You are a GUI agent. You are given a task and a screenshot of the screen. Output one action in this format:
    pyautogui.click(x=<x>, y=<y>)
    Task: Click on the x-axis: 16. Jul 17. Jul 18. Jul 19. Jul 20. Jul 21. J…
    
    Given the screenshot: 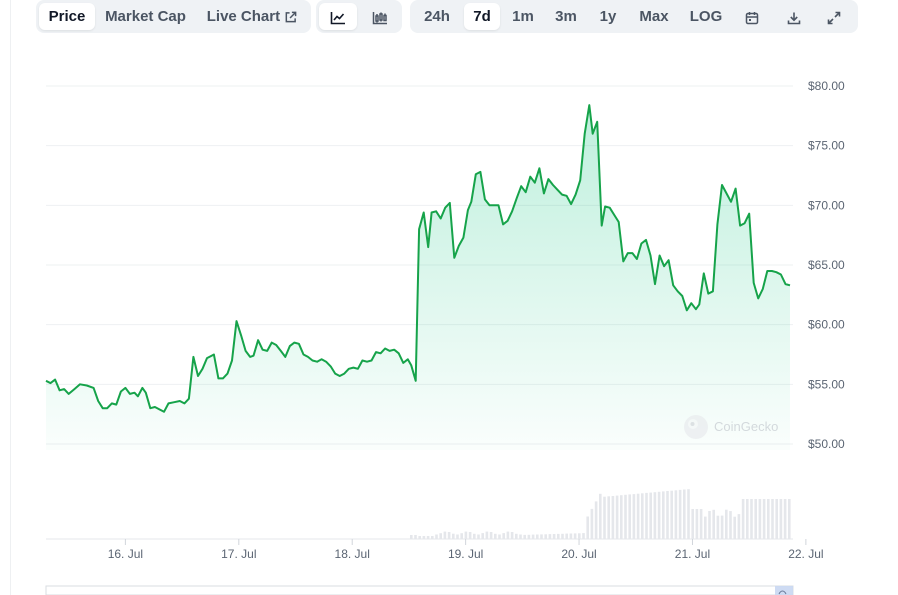 What is the action you would take?
    pyautogui.click(x=466, y=550)
    